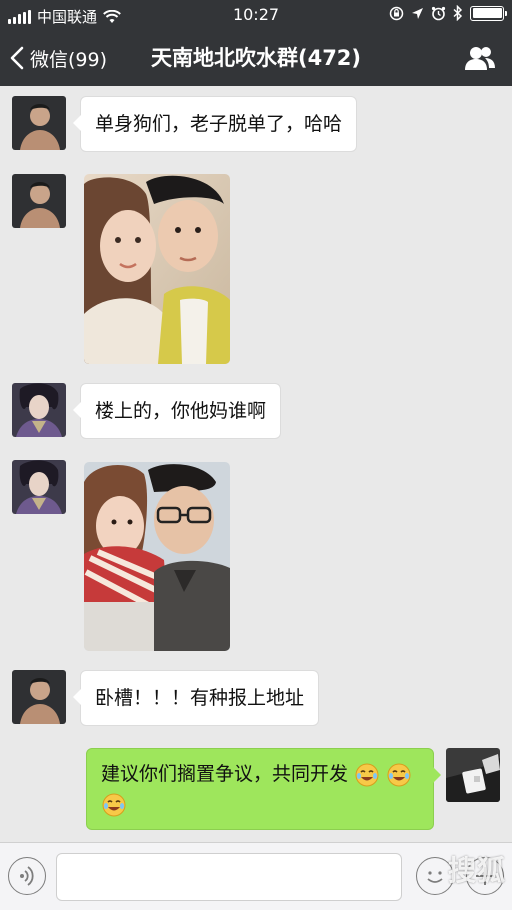 This screenshot has width=512, height=910. I want to click on bluetooth-icon, so click(458, 13).